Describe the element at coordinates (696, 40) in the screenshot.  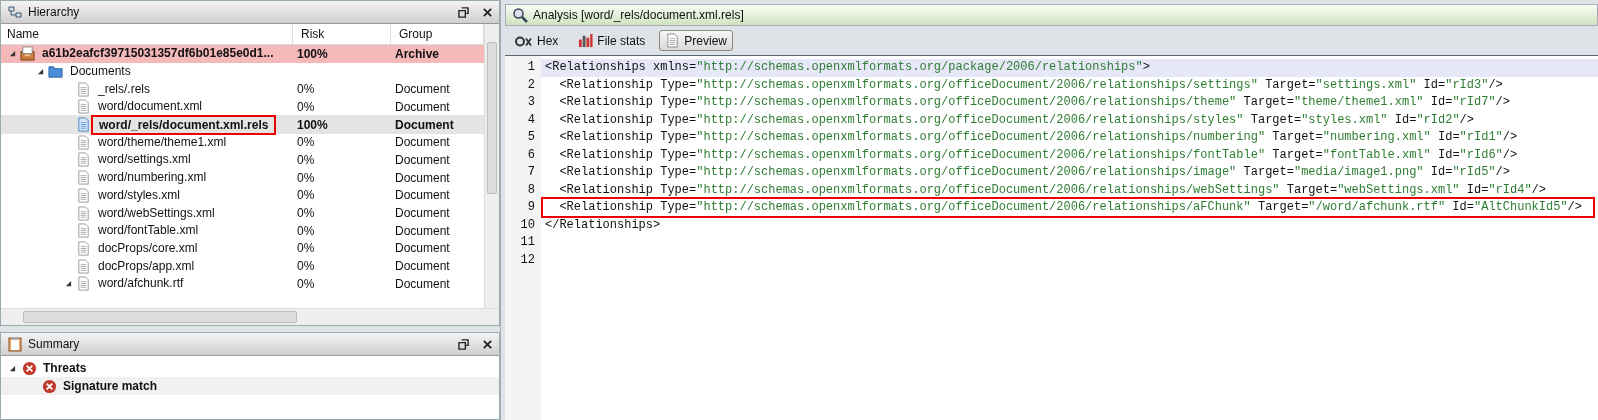
I see `view-tab: Preview` at that location.